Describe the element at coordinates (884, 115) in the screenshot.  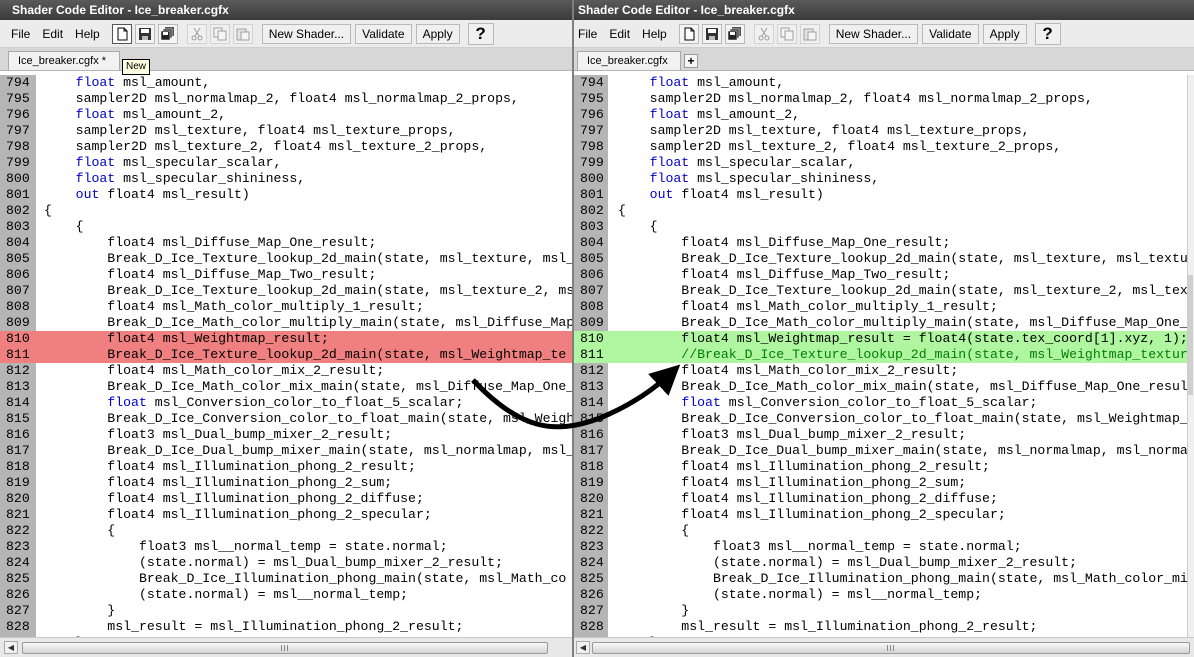
I see `code-line: 796 float msl_amount_2,` at that location.